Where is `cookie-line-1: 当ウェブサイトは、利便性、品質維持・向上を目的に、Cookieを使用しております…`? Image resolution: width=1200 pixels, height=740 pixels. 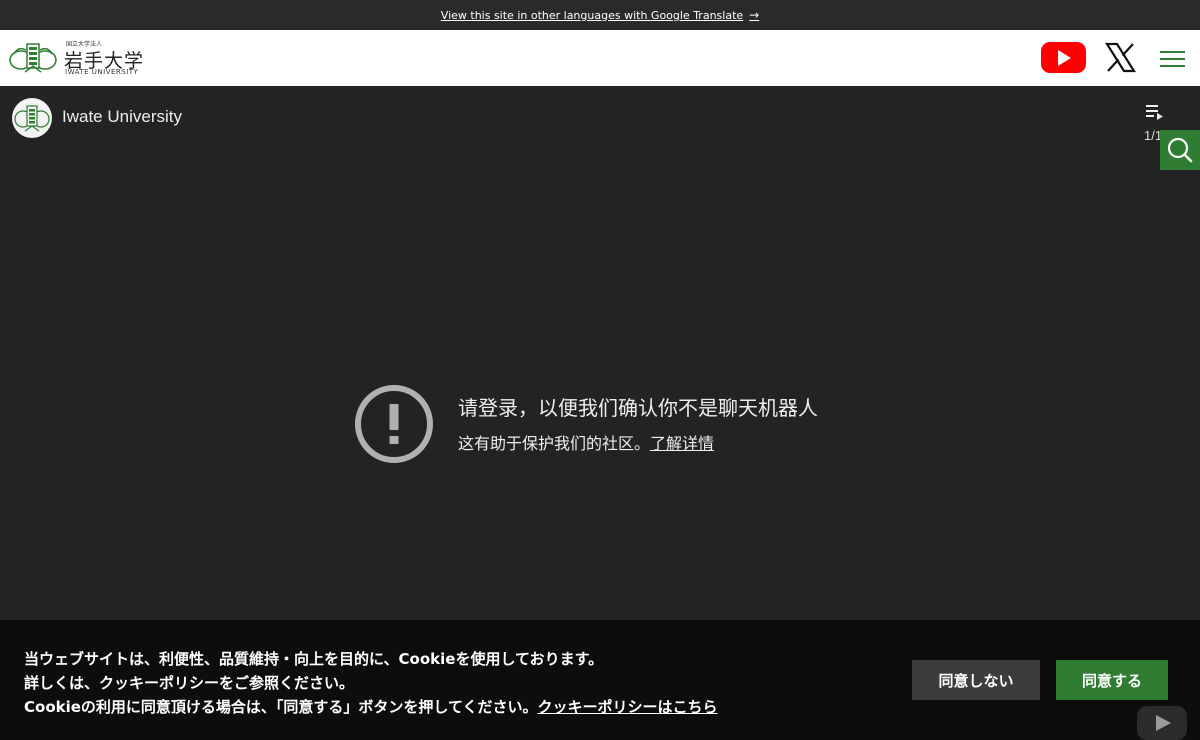 cookie-line-1: 当ウェブサイトは、利便性、品質維持・向上を目的に、Cookieを使用しております… is located at coordinates (314, 659).